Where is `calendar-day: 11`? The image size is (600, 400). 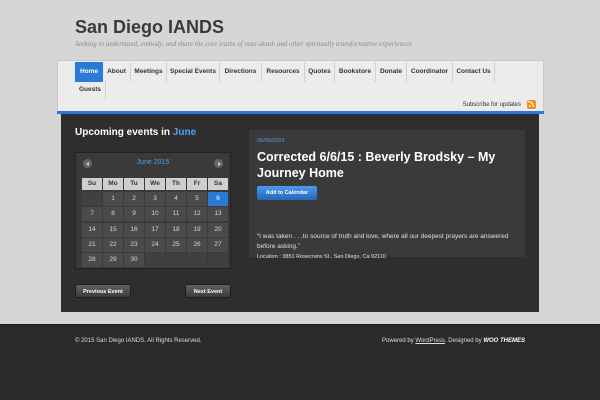
calendar-day: 11 is located at coordinates (176, 214).